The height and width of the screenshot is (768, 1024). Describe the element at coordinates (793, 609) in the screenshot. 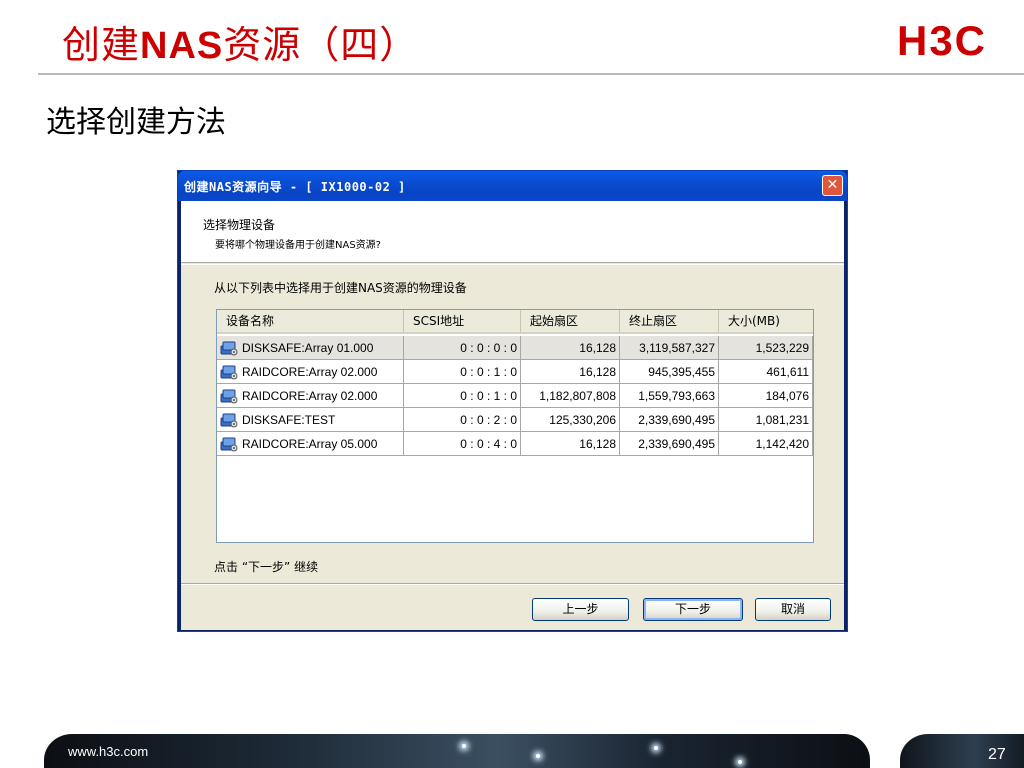

I see `cancel-button: 取消` at that location.